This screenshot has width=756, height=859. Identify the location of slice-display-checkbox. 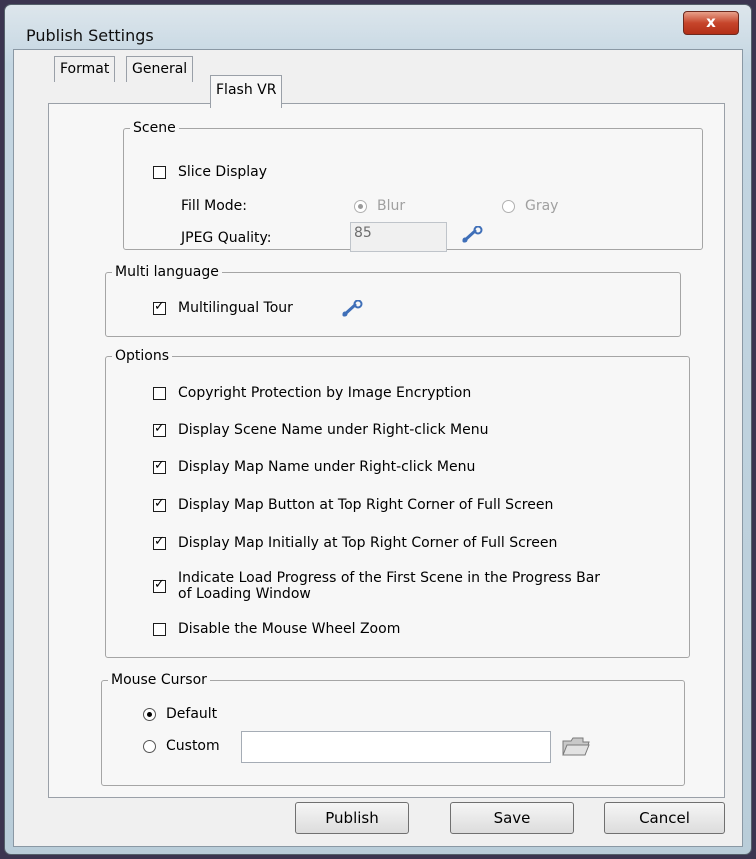
(159, 172).